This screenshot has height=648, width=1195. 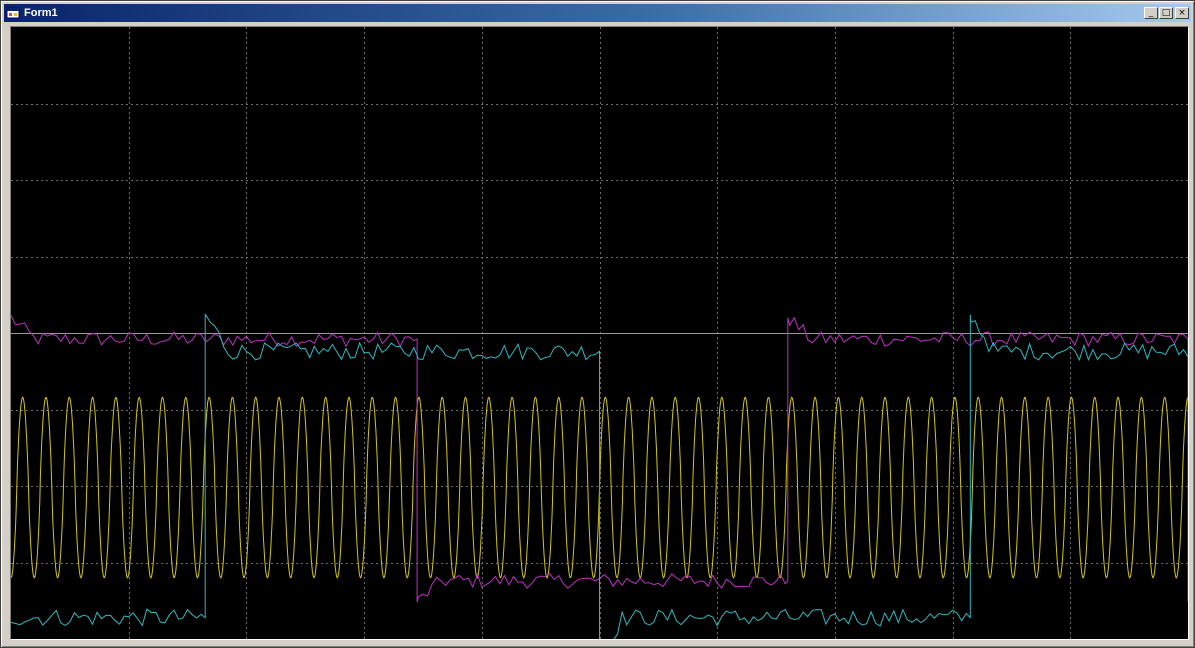 What do you see at coordinates (41, 13) in the screenshot?
I see `window-title: Form1` at bounding box center [41, 13].